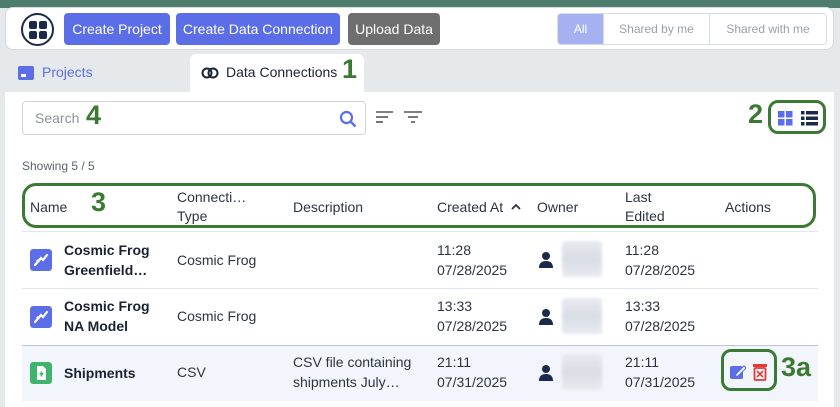  I want to click on row-name-line1: Shipments, so click(100, 373).